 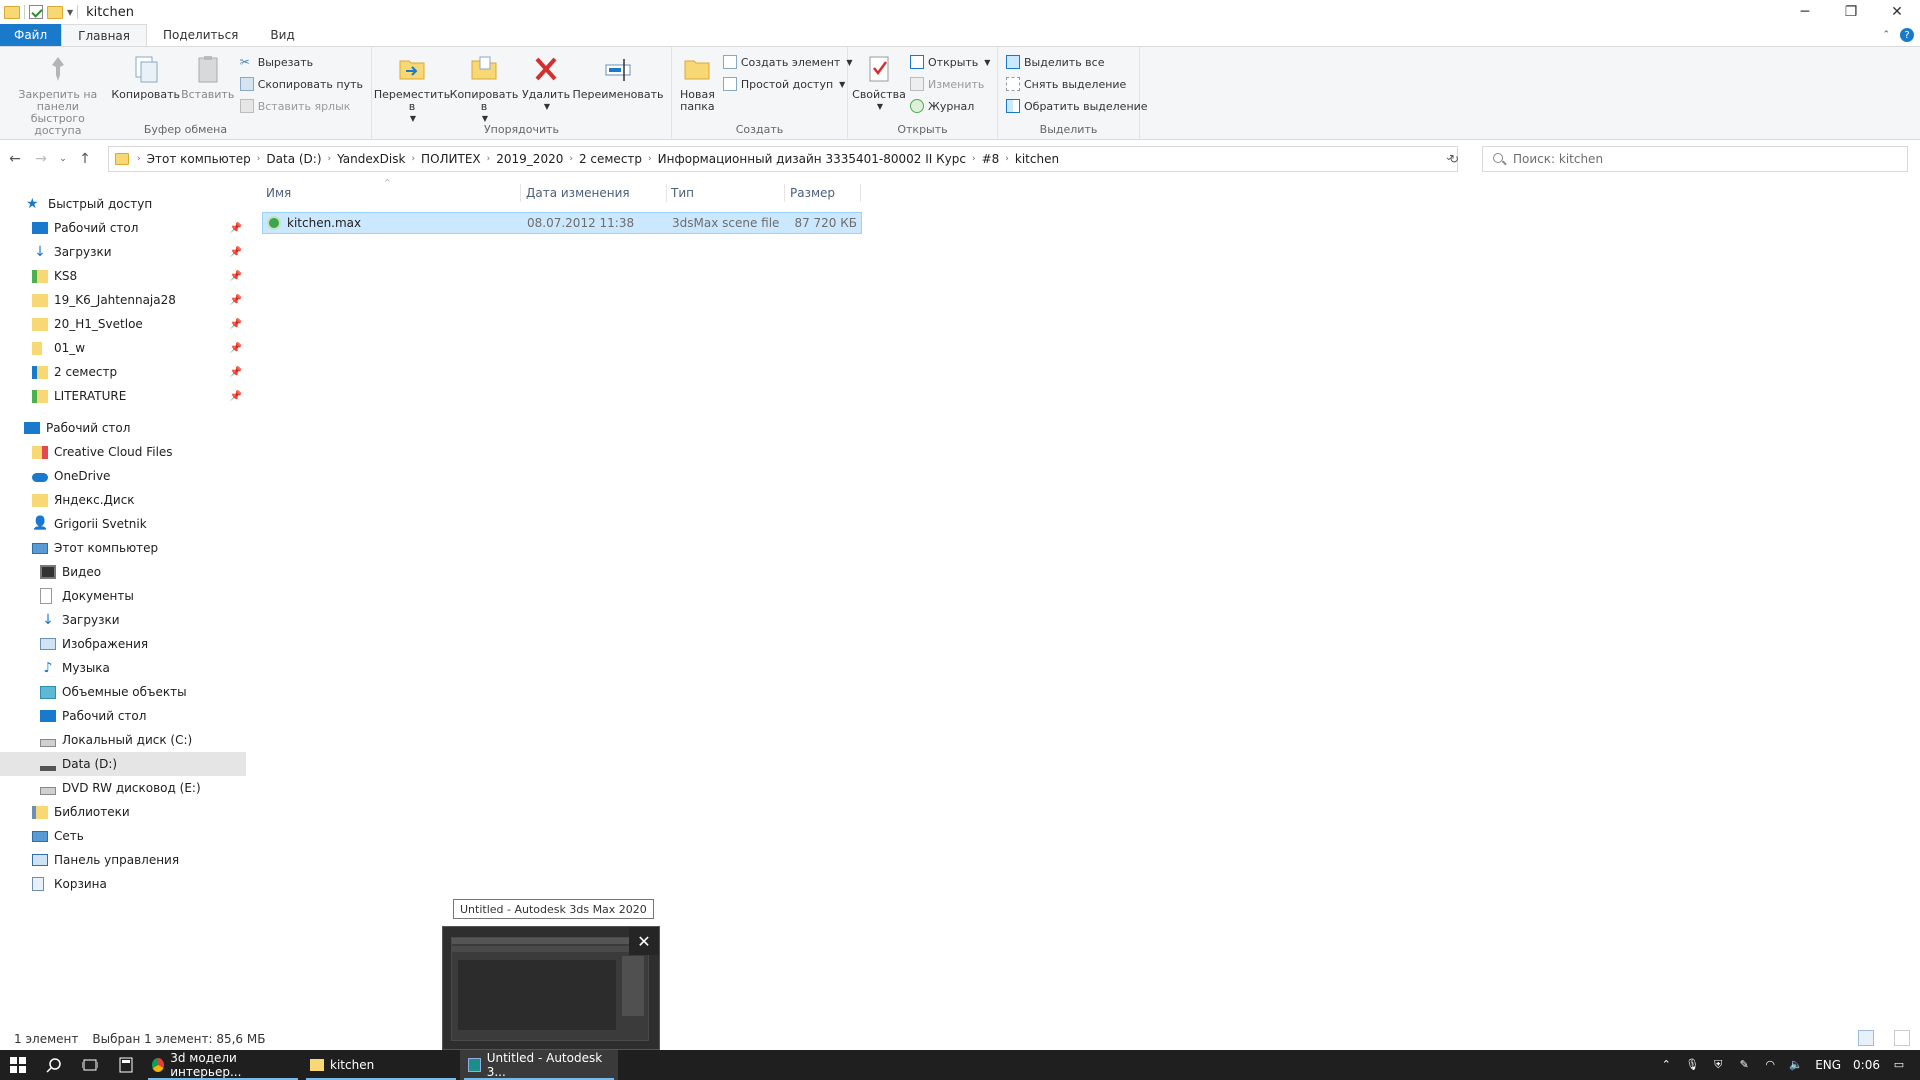 I want to click on nav-quick-access: ★ Быстрый доступ, so click(x=123, y=204).